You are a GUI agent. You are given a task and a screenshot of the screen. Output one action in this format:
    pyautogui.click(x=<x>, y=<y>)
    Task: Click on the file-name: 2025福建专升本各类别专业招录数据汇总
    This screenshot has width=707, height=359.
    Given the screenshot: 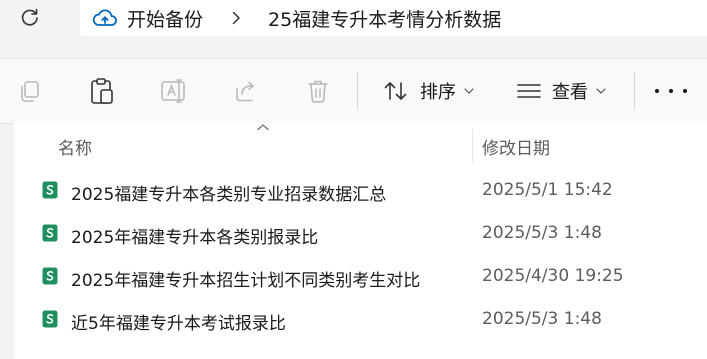 What is the action you would take?
    pyautogui.click(x=228, y=192)
    